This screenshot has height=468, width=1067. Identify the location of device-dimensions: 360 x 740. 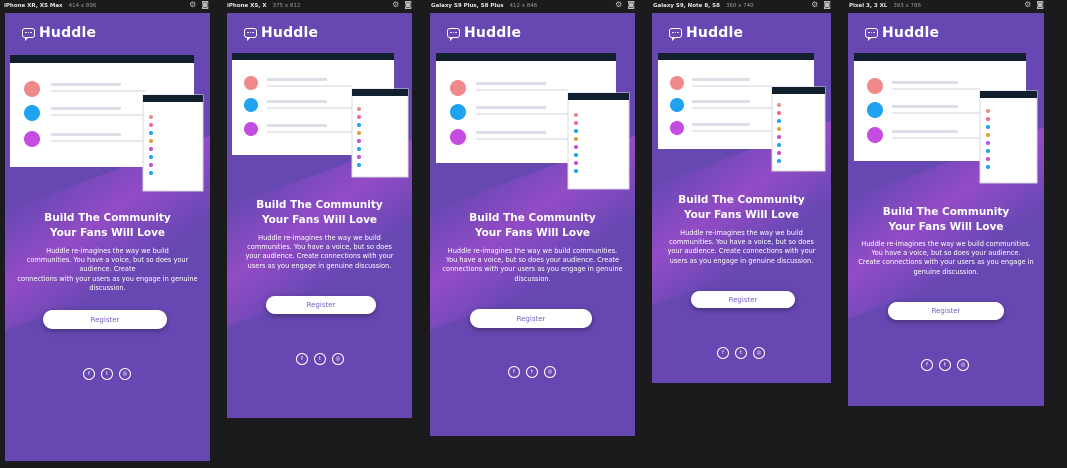
(739, 6).